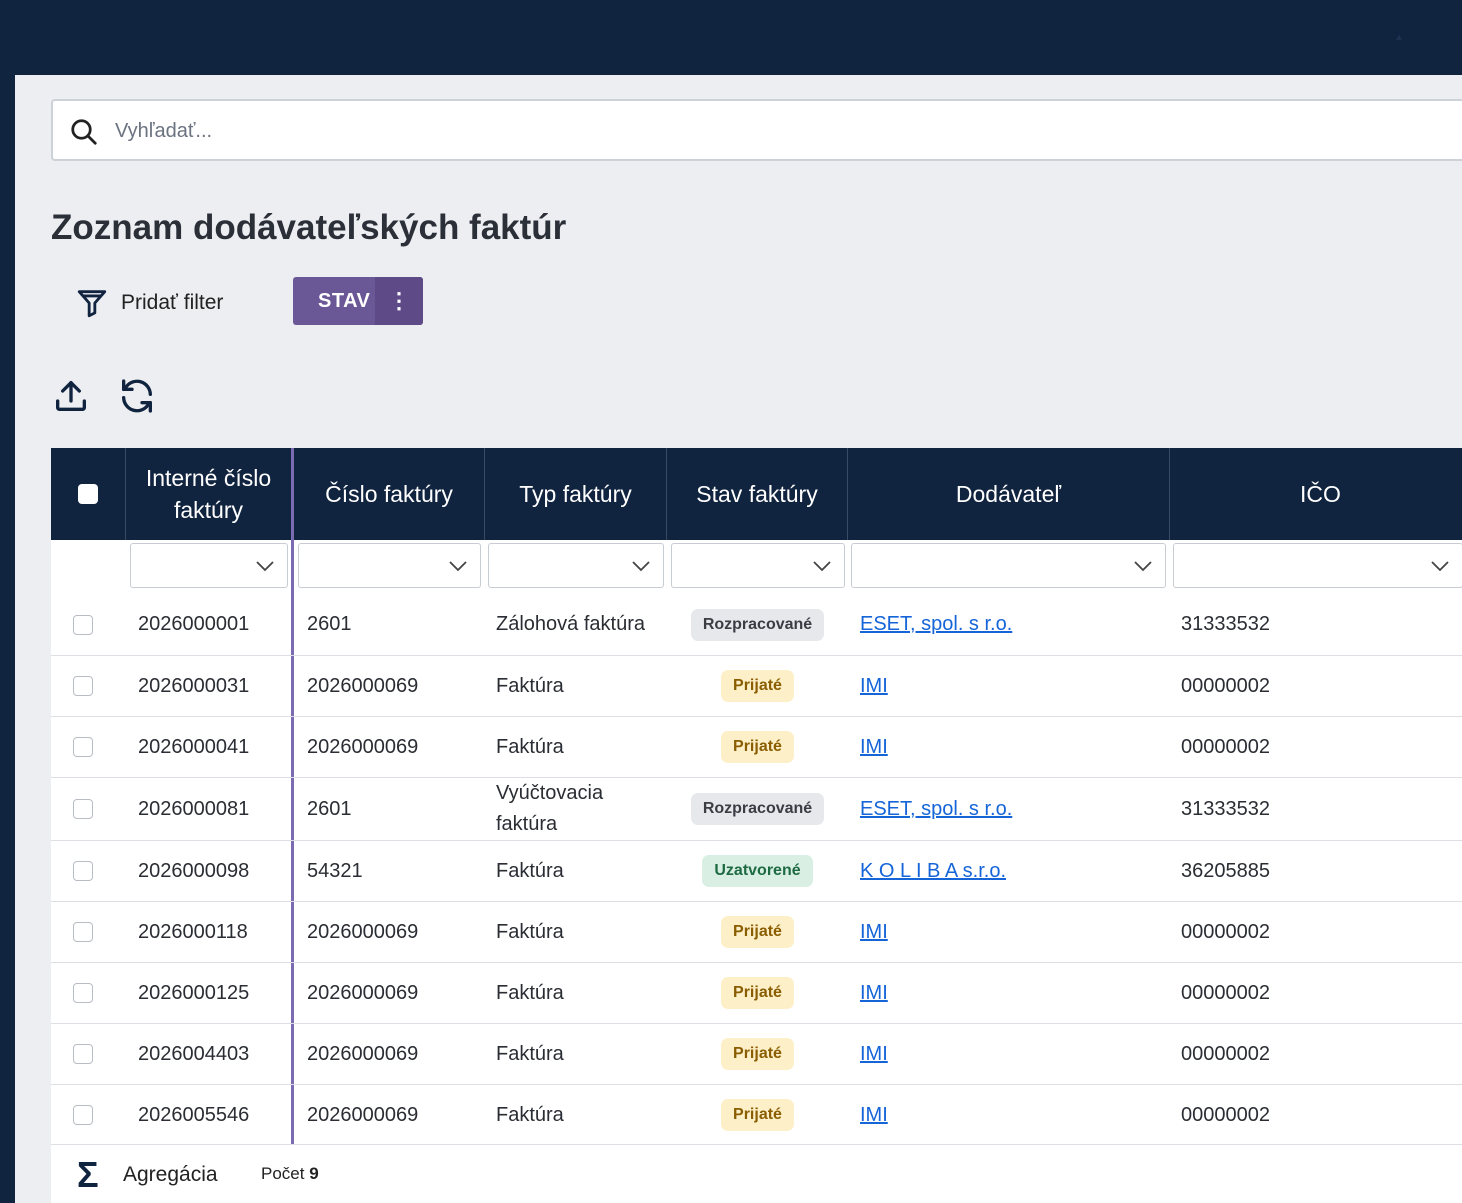 The height and width of the screenshot is (1203, 1462). I want to click on add-filter-label: Pridať filter, so click(172, 302).